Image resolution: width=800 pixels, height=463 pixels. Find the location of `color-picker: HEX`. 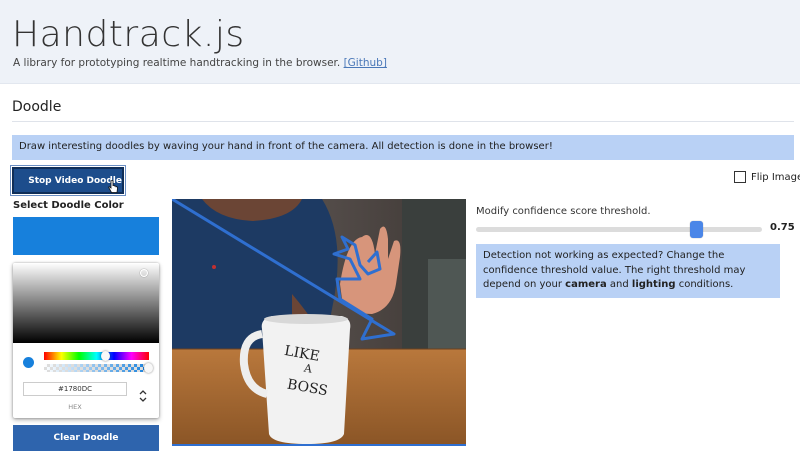

color-picker: HEX is located at coordinates (86, 340).